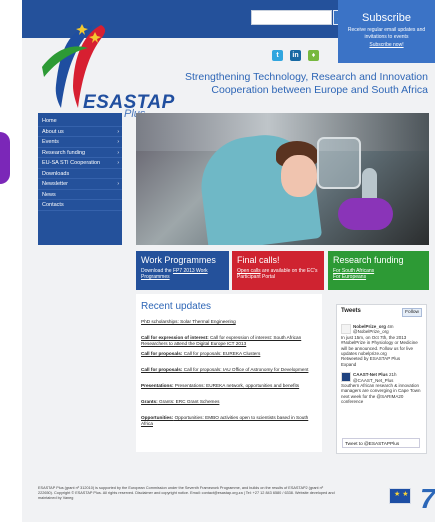  Describe the element at coordinates (99, 70) in the screenshot. I see `esastap-logo: ESASTAP Plus` at that location.